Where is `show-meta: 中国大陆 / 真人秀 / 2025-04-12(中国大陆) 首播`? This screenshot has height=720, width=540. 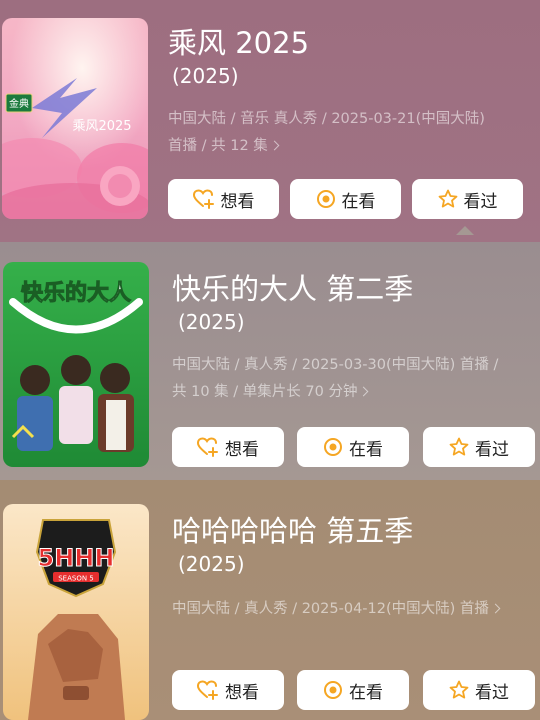 show-meta: 中国大陆 / 真人秀 / 2025-04-12(中国大陆) 首播 is located at coordinates (336, 609).